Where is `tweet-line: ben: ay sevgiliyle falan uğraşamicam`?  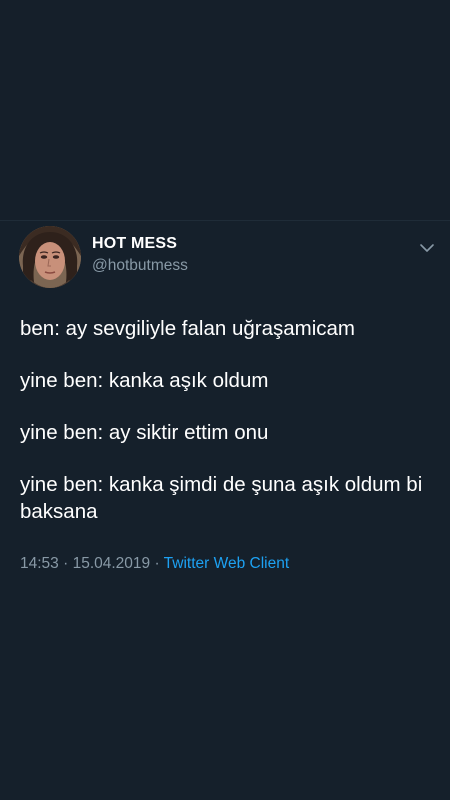 tweet-line: ben: ay sevgiliyle falan uğraşamicam is located at coordinates (187, 328).